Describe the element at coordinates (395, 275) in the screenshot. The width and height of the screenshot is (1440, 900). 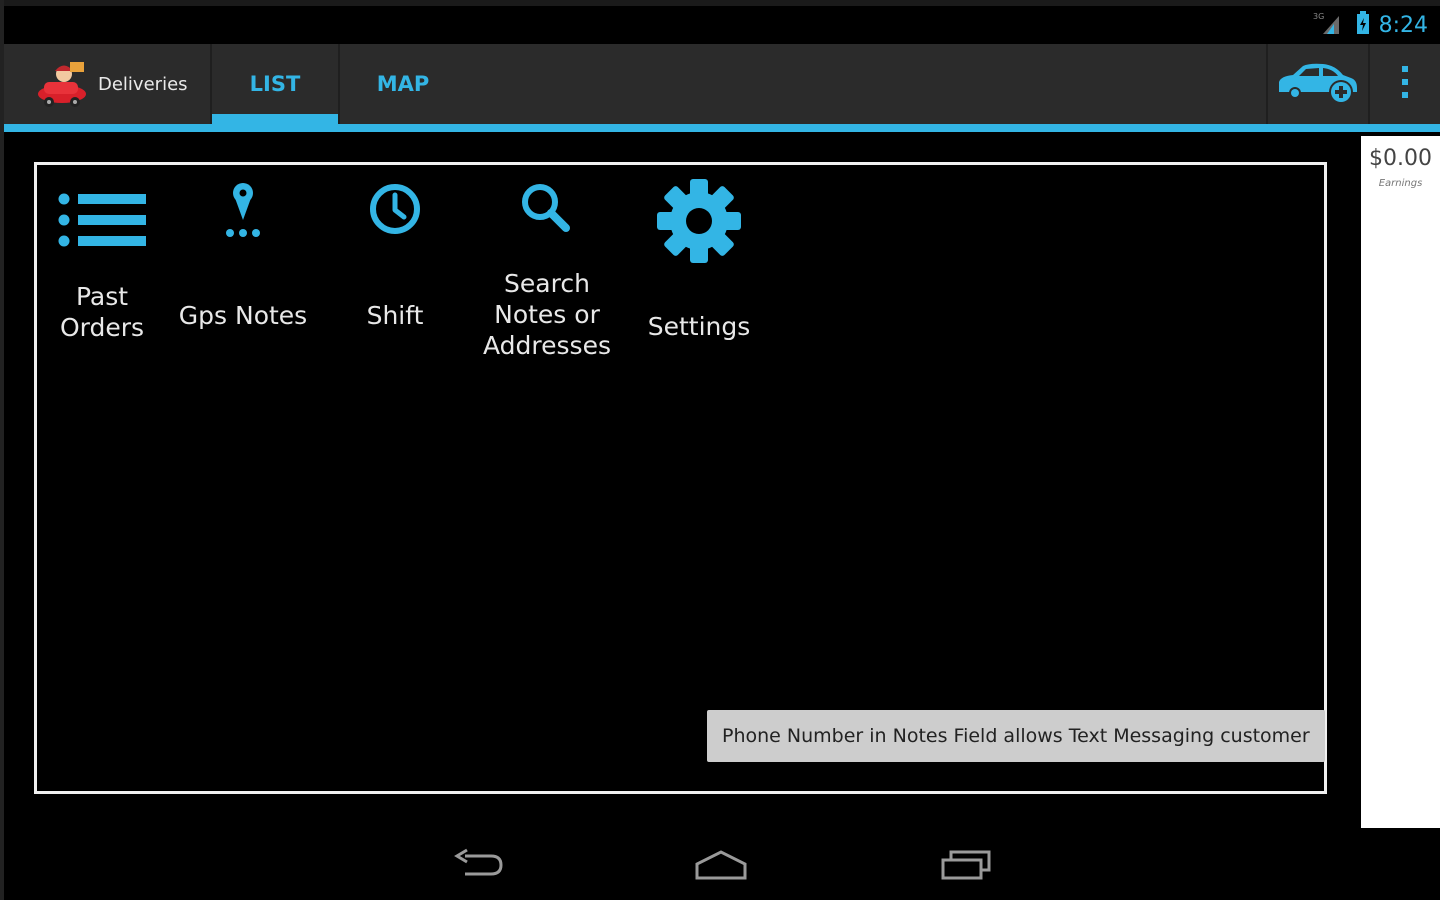
I see `menu-item-shift: Shift` at that location.